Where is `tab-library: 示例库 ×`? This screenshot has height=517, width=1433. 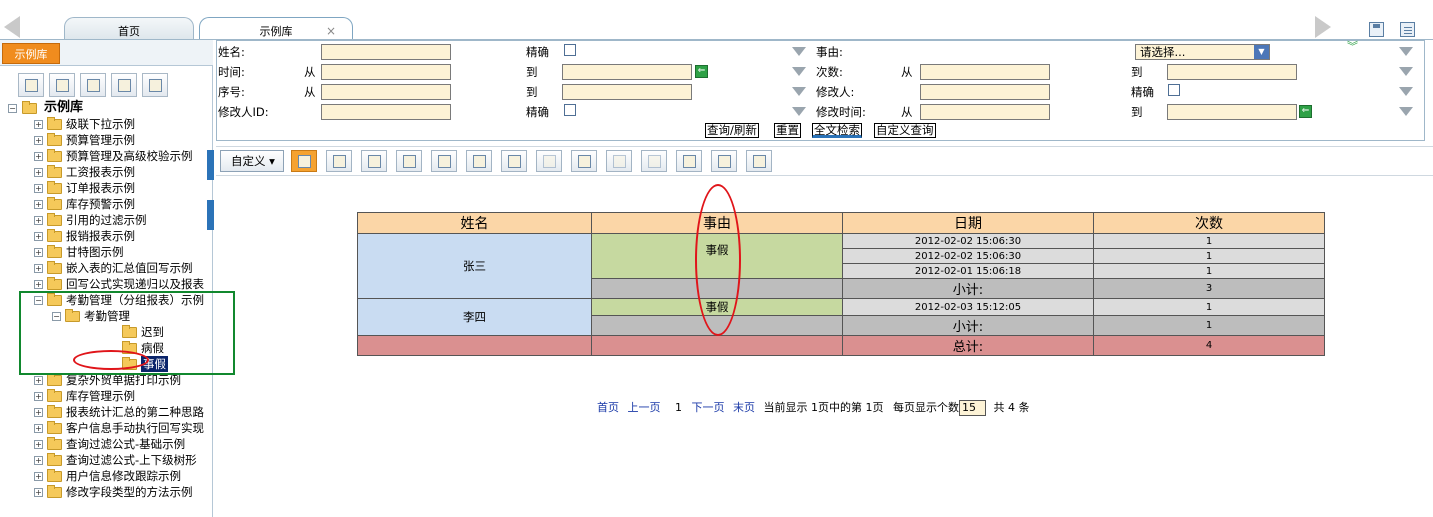 tab-library: 示例库 × is located at coordinates (276, 28).